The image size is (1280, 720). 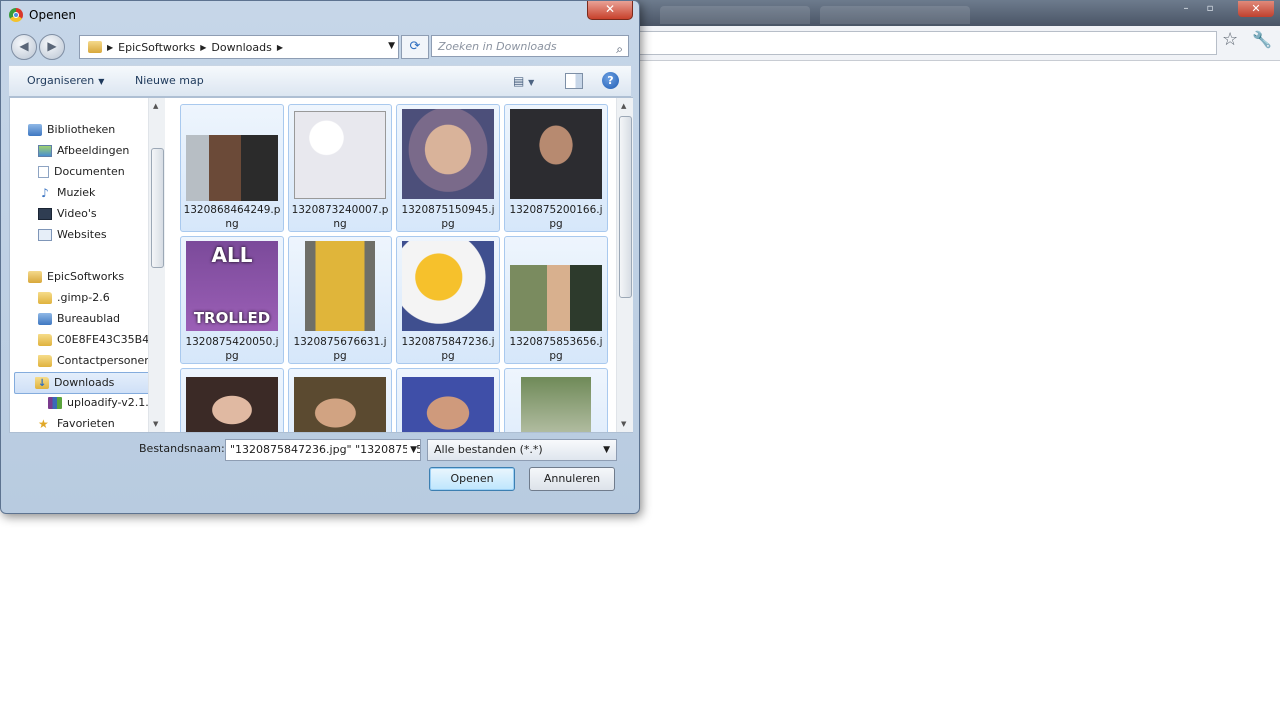 What do you see at coordinates (45, 319) in the screenshot?
I see `desktop-icon` at bounding box center [45, 319].